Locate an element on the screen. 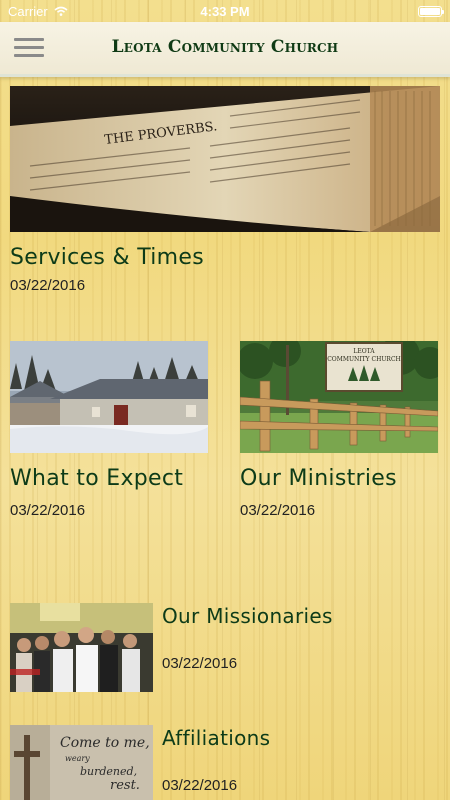 The width and height of the screenshot is (450, 800). battery-icon is located at coordinates (431, 11).